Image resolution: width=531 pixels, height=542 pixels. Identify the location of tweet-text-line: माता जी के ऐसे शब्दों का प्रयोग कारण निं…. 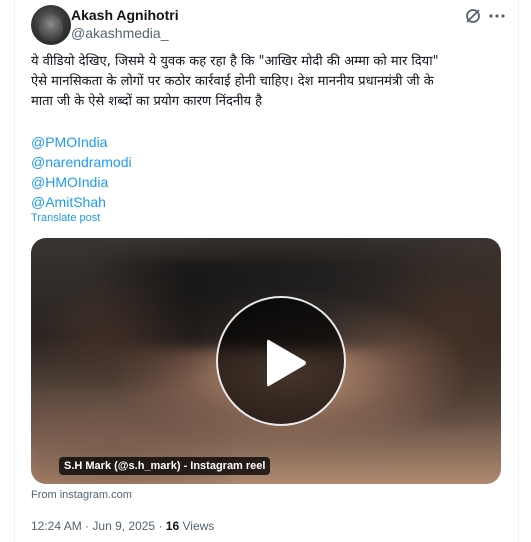
(147, 101).